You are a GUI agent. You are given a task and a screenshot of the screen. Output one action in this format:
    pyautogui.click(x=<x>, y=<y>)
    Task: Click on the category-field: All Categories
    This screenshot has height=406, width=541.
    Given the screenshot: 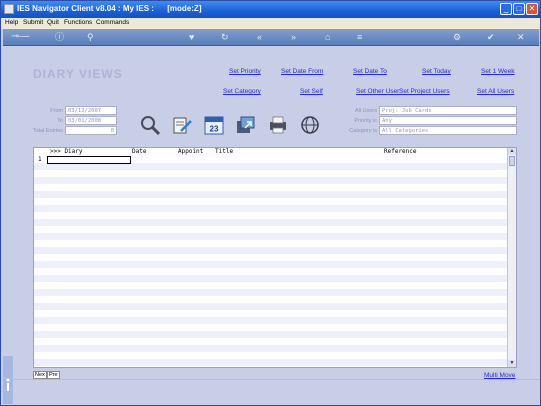 What is the action you would take?
    pyautogui.click(x=448, y=130)
    